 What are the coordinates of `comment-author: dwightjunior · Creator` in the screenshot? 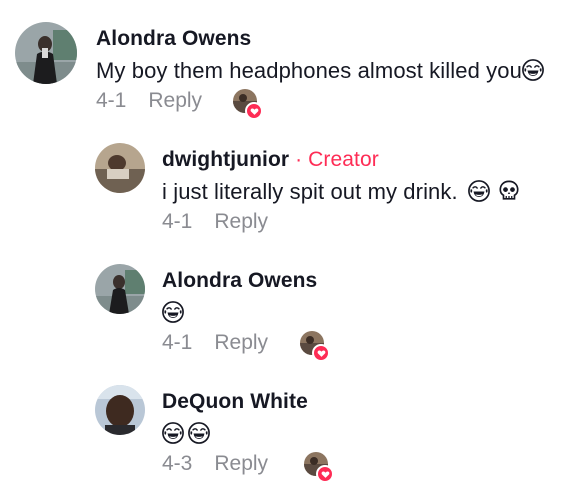 It's located at (270, 160).